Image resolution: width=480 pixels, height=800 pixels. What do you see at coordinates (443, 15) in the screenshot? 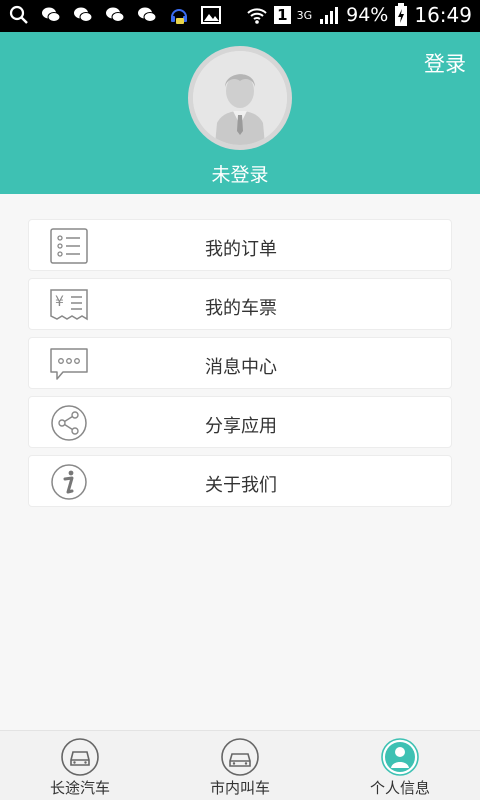
I see `clock: 16:49` at bounding box center [443, 15].